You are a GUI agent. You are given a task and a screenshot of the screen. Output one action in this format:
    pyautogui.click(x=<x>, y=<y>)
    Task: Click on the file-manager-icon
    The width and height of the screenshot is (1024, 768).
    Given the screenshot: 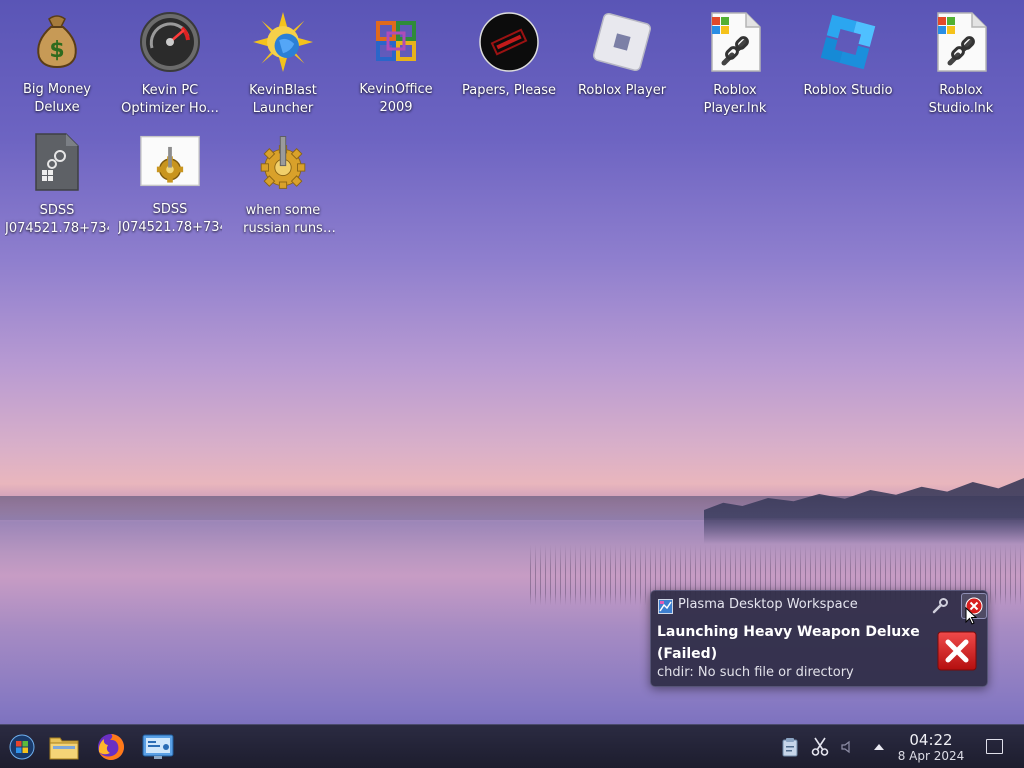 What is the action you would take?
    pyautogui.click(x=64, y=747)
    